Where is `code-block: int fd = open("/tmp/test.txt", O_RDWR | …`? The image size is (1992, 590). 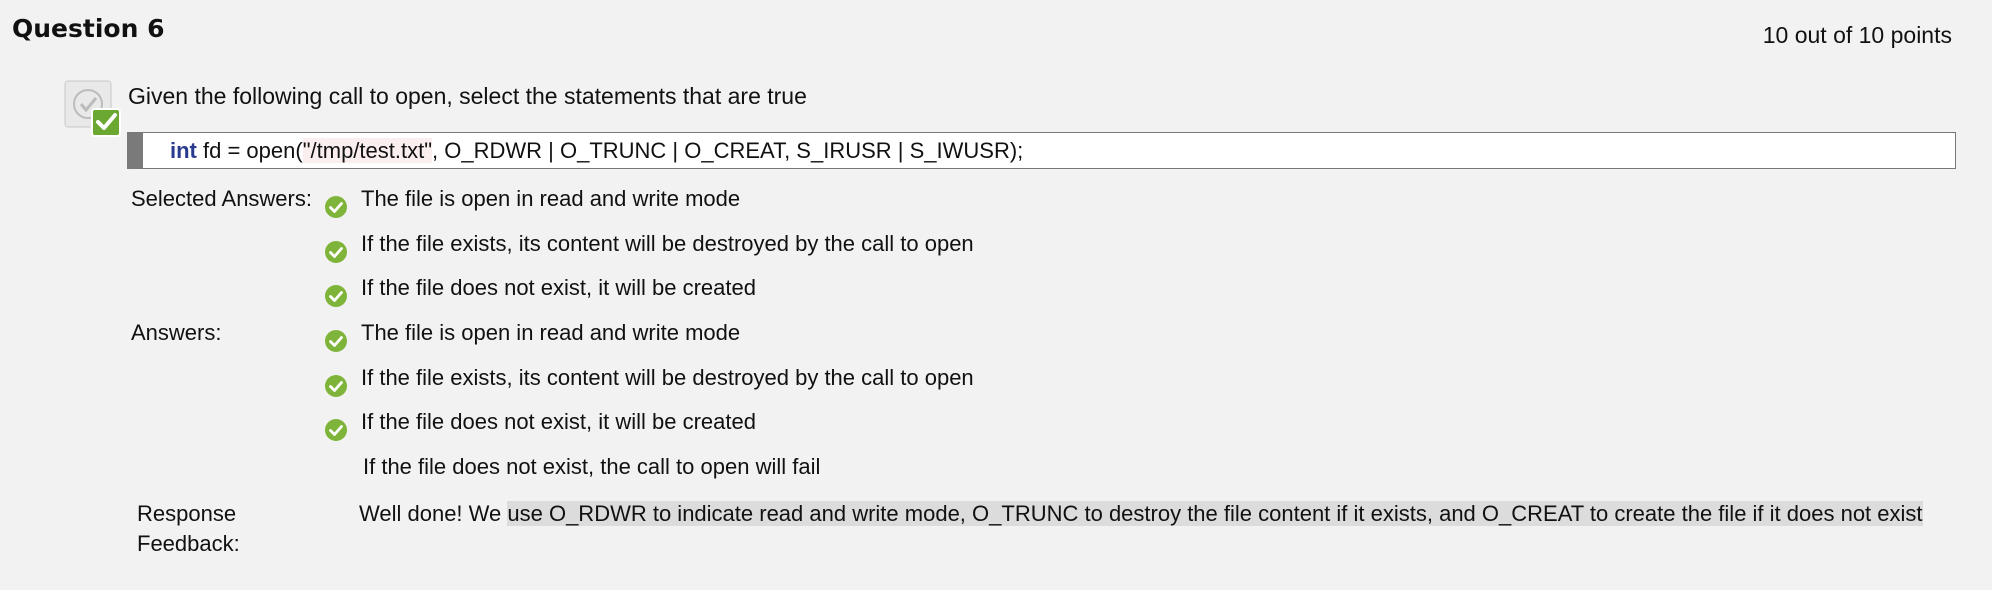
code-block: int fd = open("/tmp/test.txt", O_RDWR | … is located at coordinates (1041, 150).